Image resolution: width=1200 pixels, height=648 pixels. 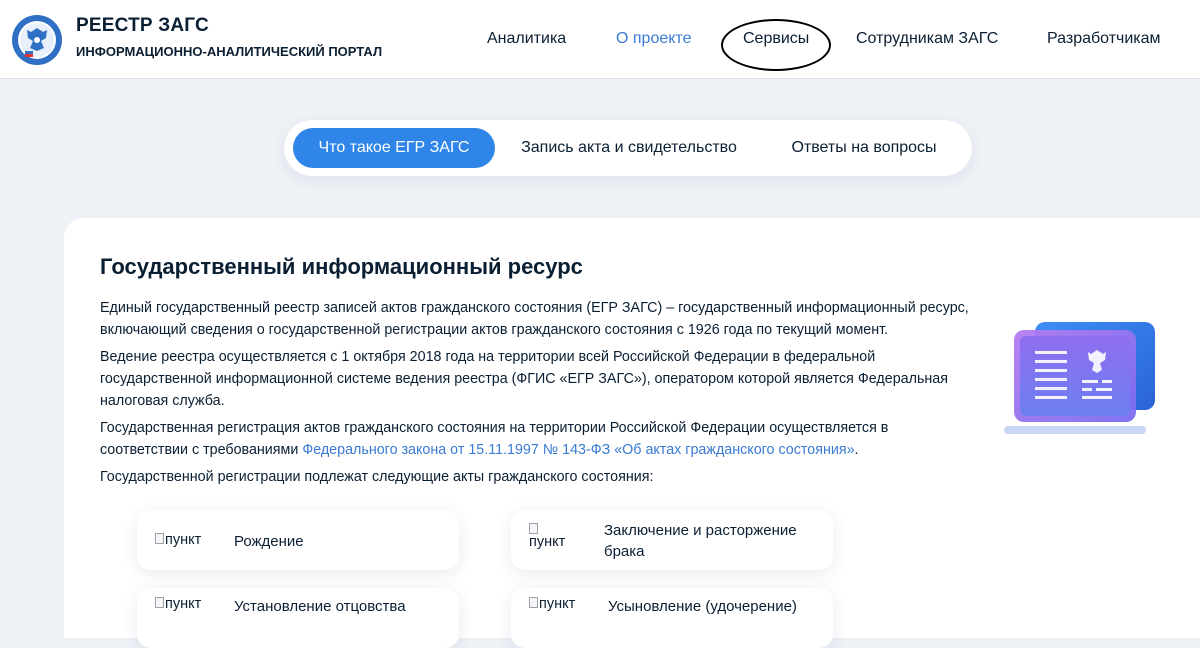 I want to click on item-label: Рождение, so click(x=269, y=541).